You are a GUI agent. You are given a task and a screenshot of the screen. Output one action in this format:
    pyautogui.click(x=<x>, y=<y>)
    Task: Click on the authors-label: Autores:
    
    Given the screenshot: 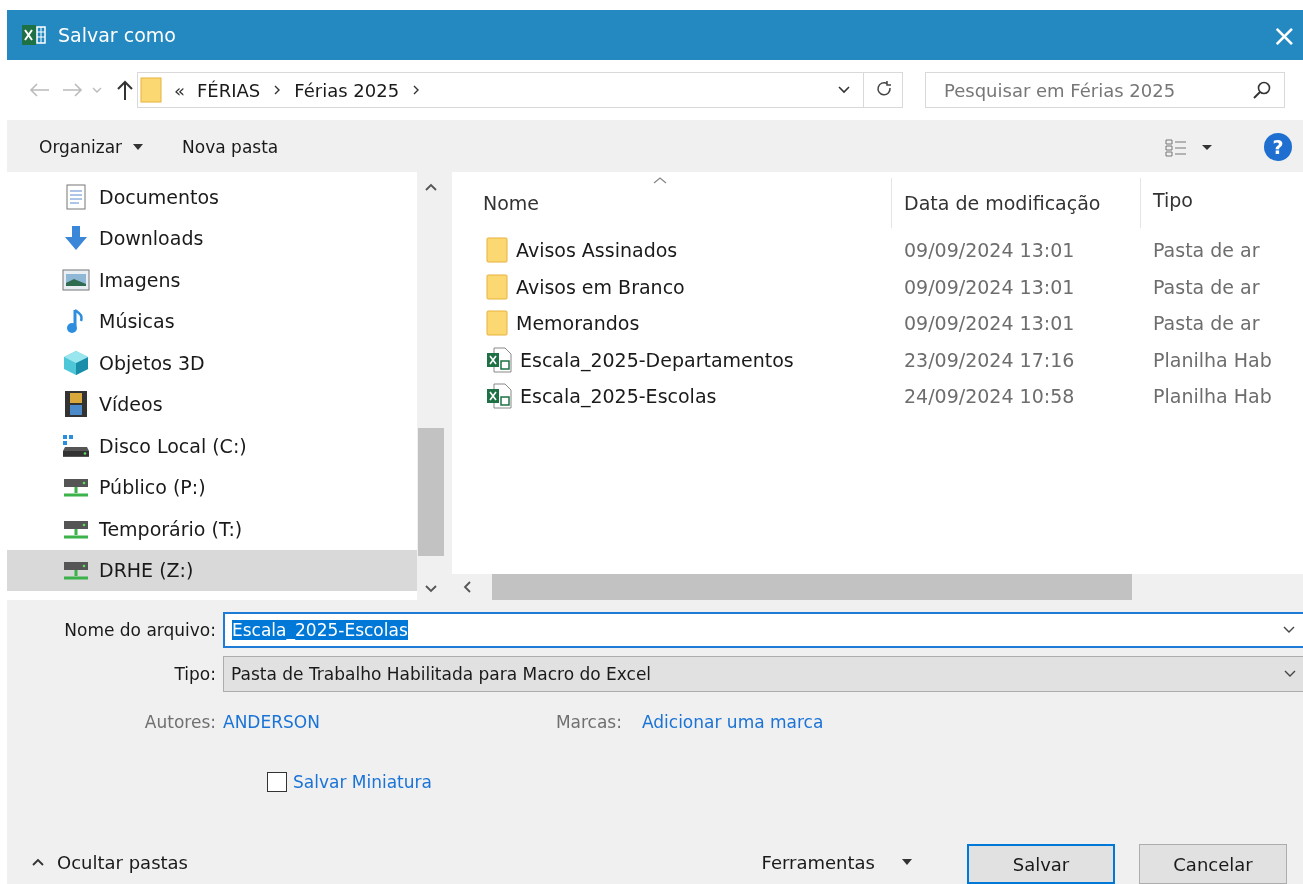 What is the action you would take?
    pyautogui.click(x=179, y=722)
    